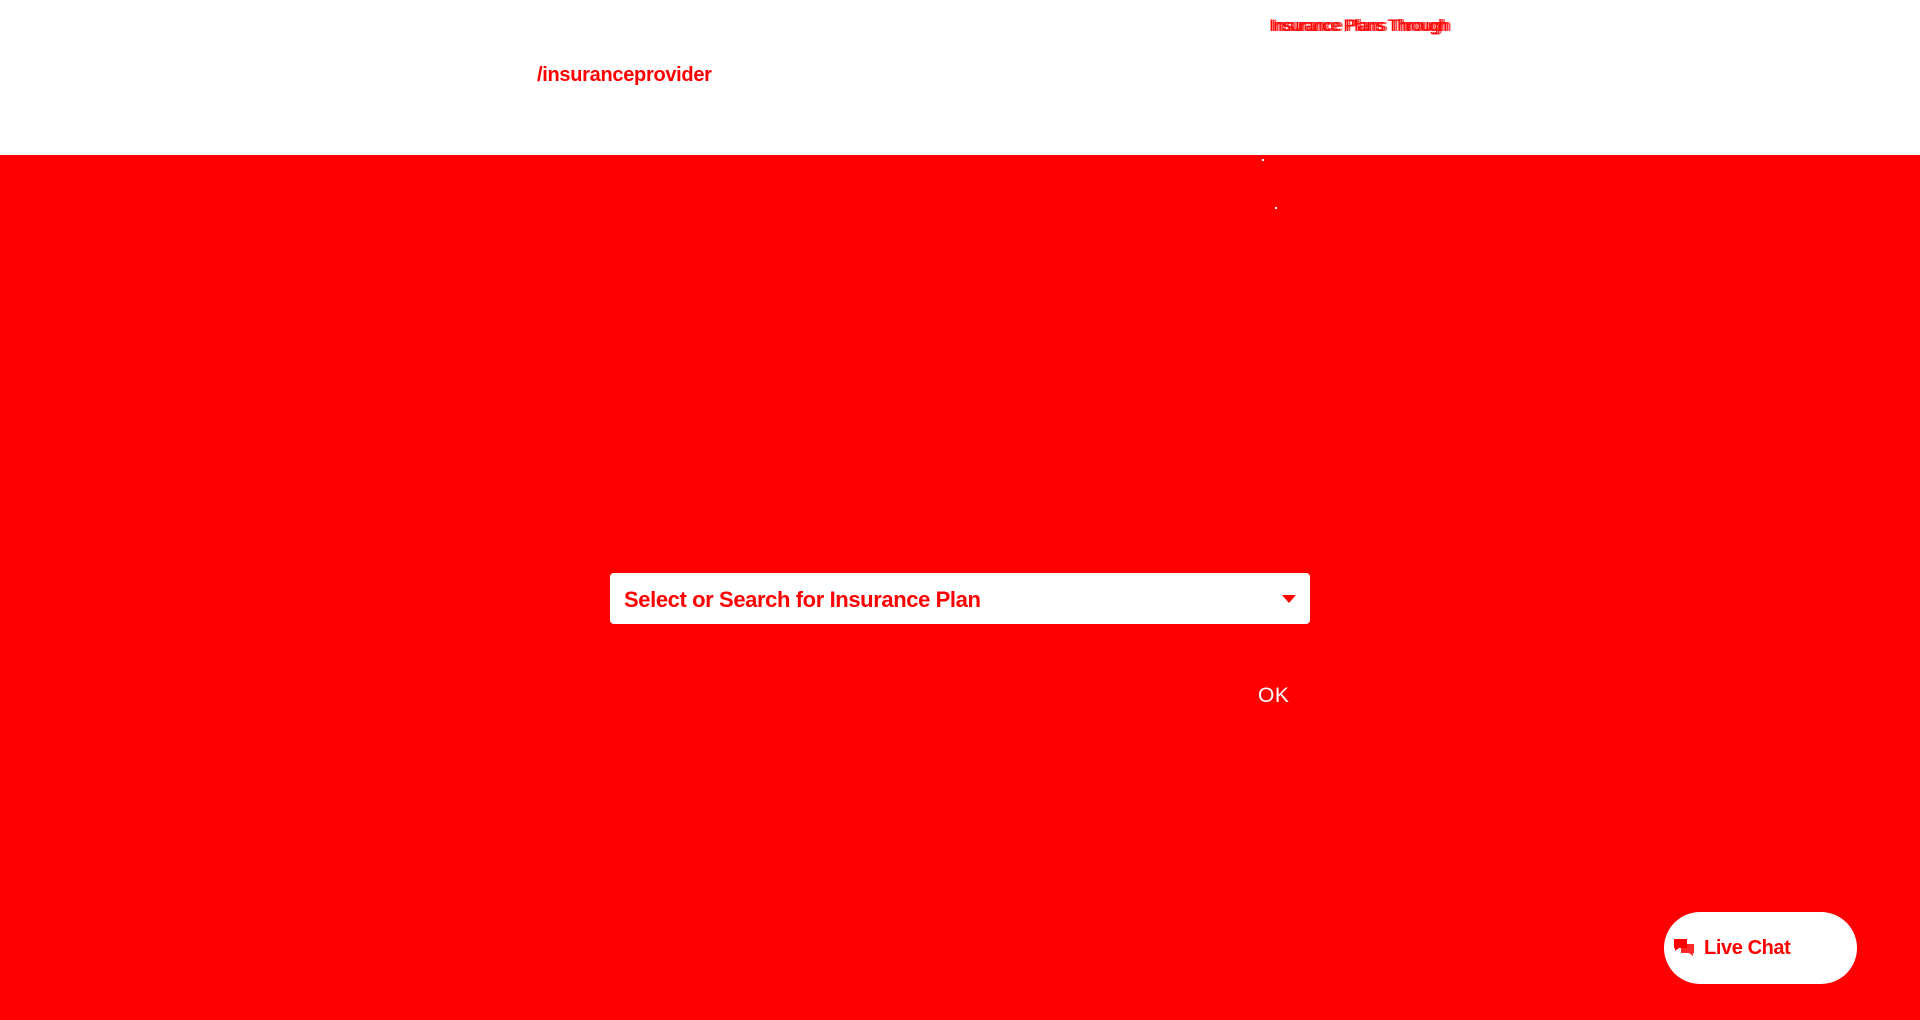 This screenshot has width=1920, height=1020. Describe the element at coordinates (624, 75) in the screenshot. I see `page-path: /insuranceprovider` at that location.